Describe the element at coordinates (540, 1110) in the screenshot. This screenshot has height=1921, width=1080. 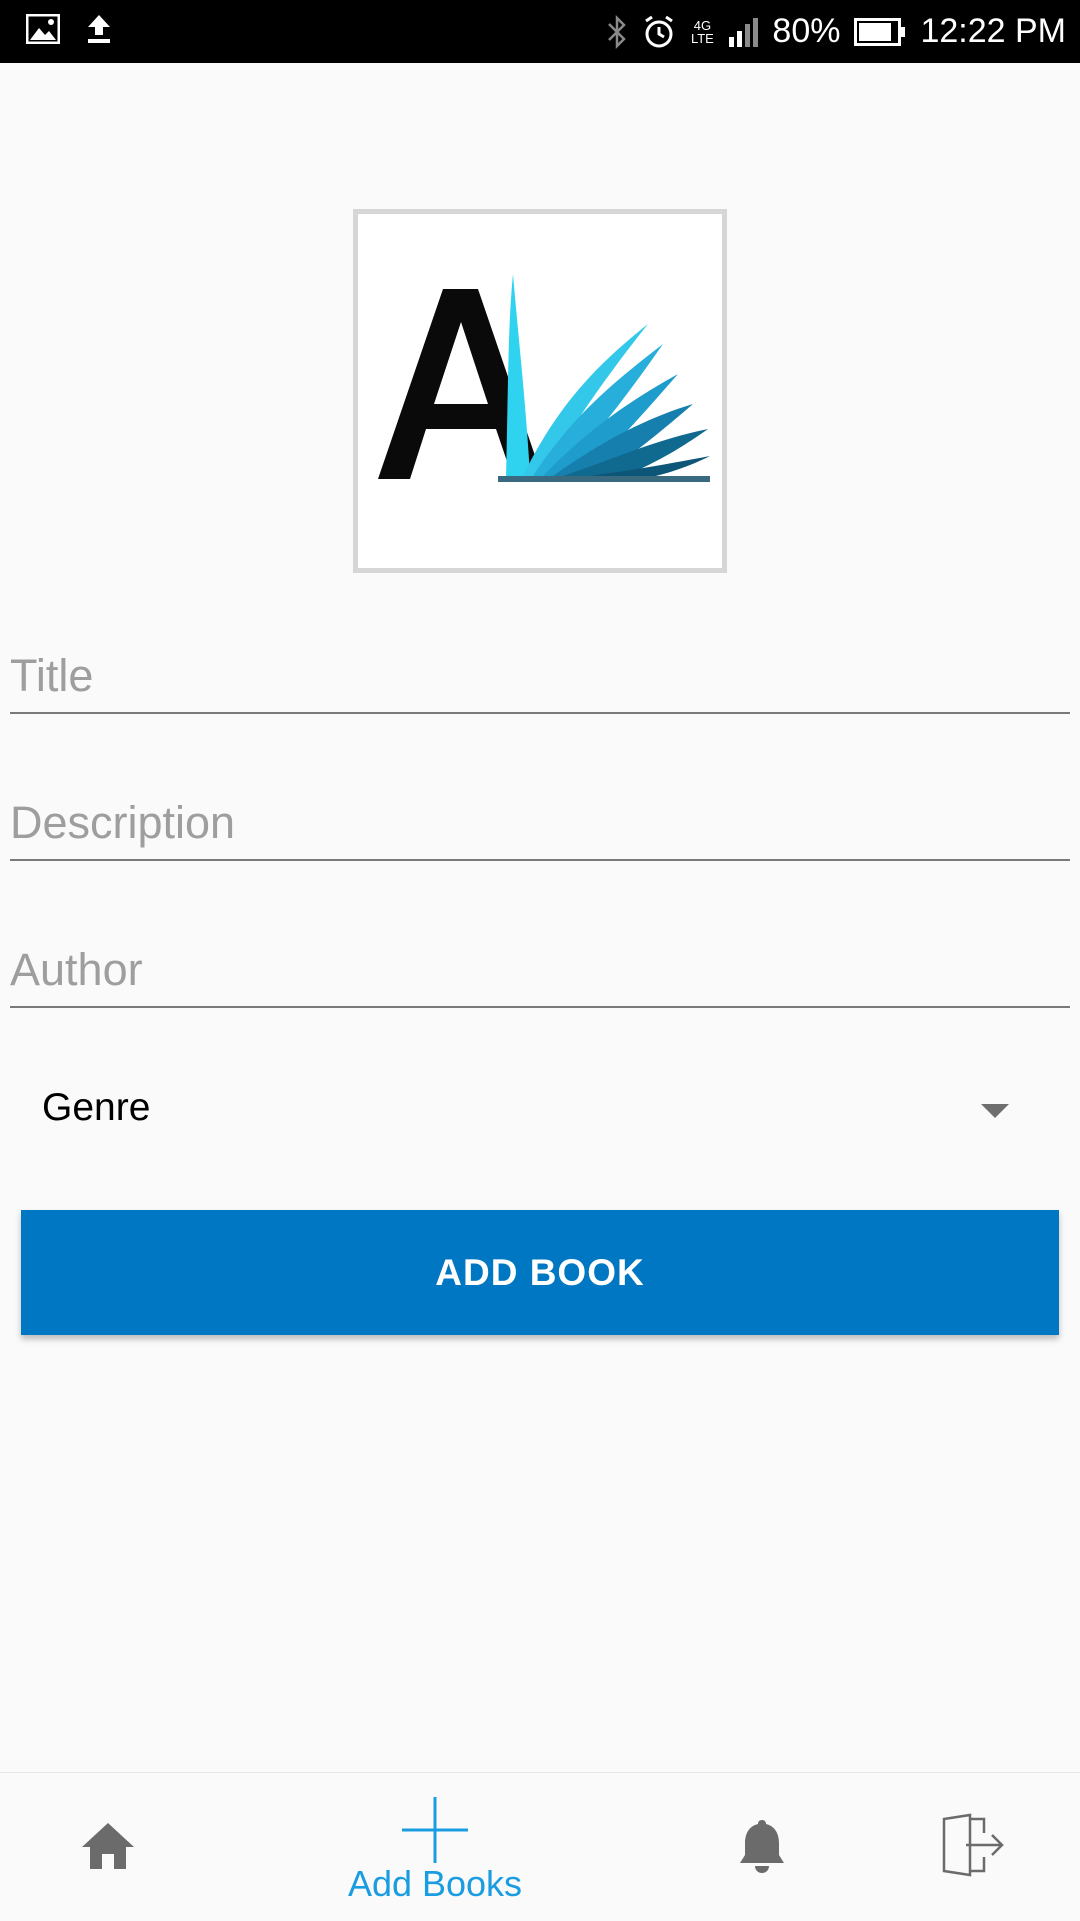
I see `genre-dropdown: Genre` at that location.